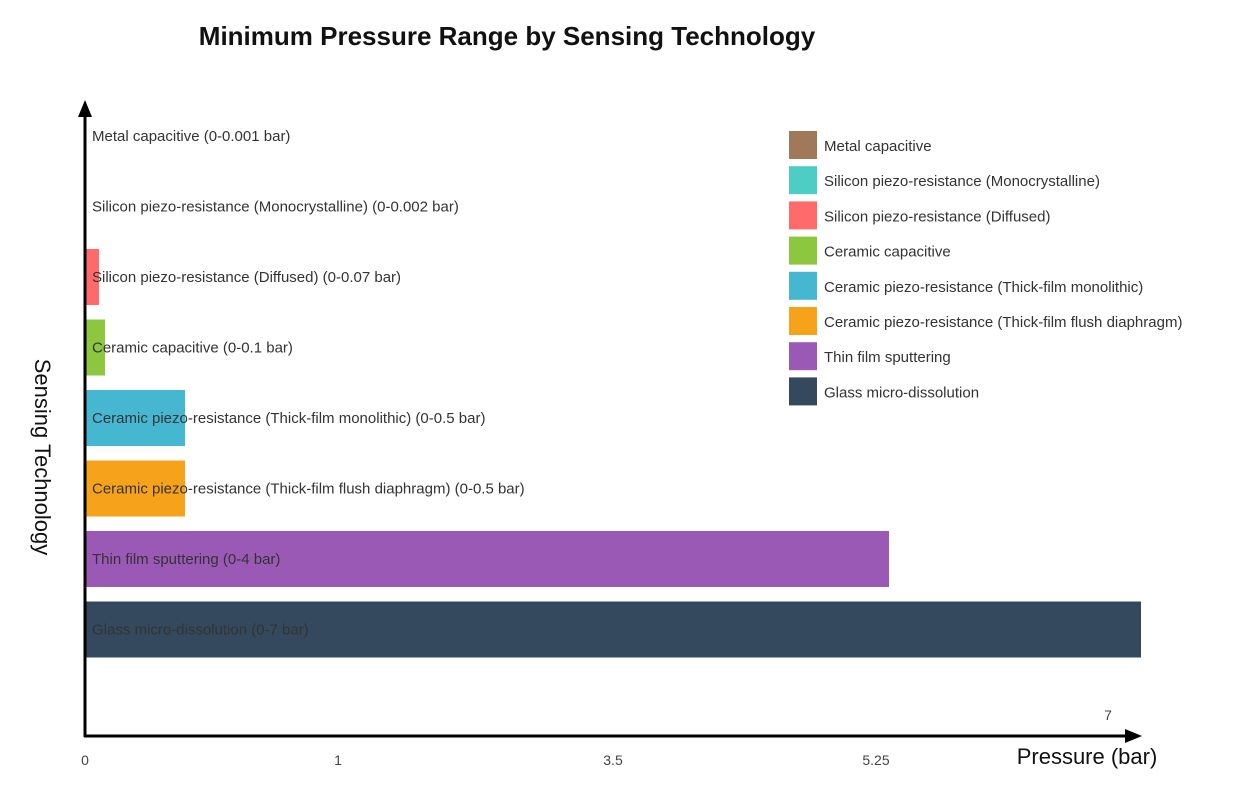 This screenshot has width=1247, height=807. What do you see at coordinates (613, 760) in the screenshot?
I see `x-tick-label: 3.5` at bounding box center [613, 760].